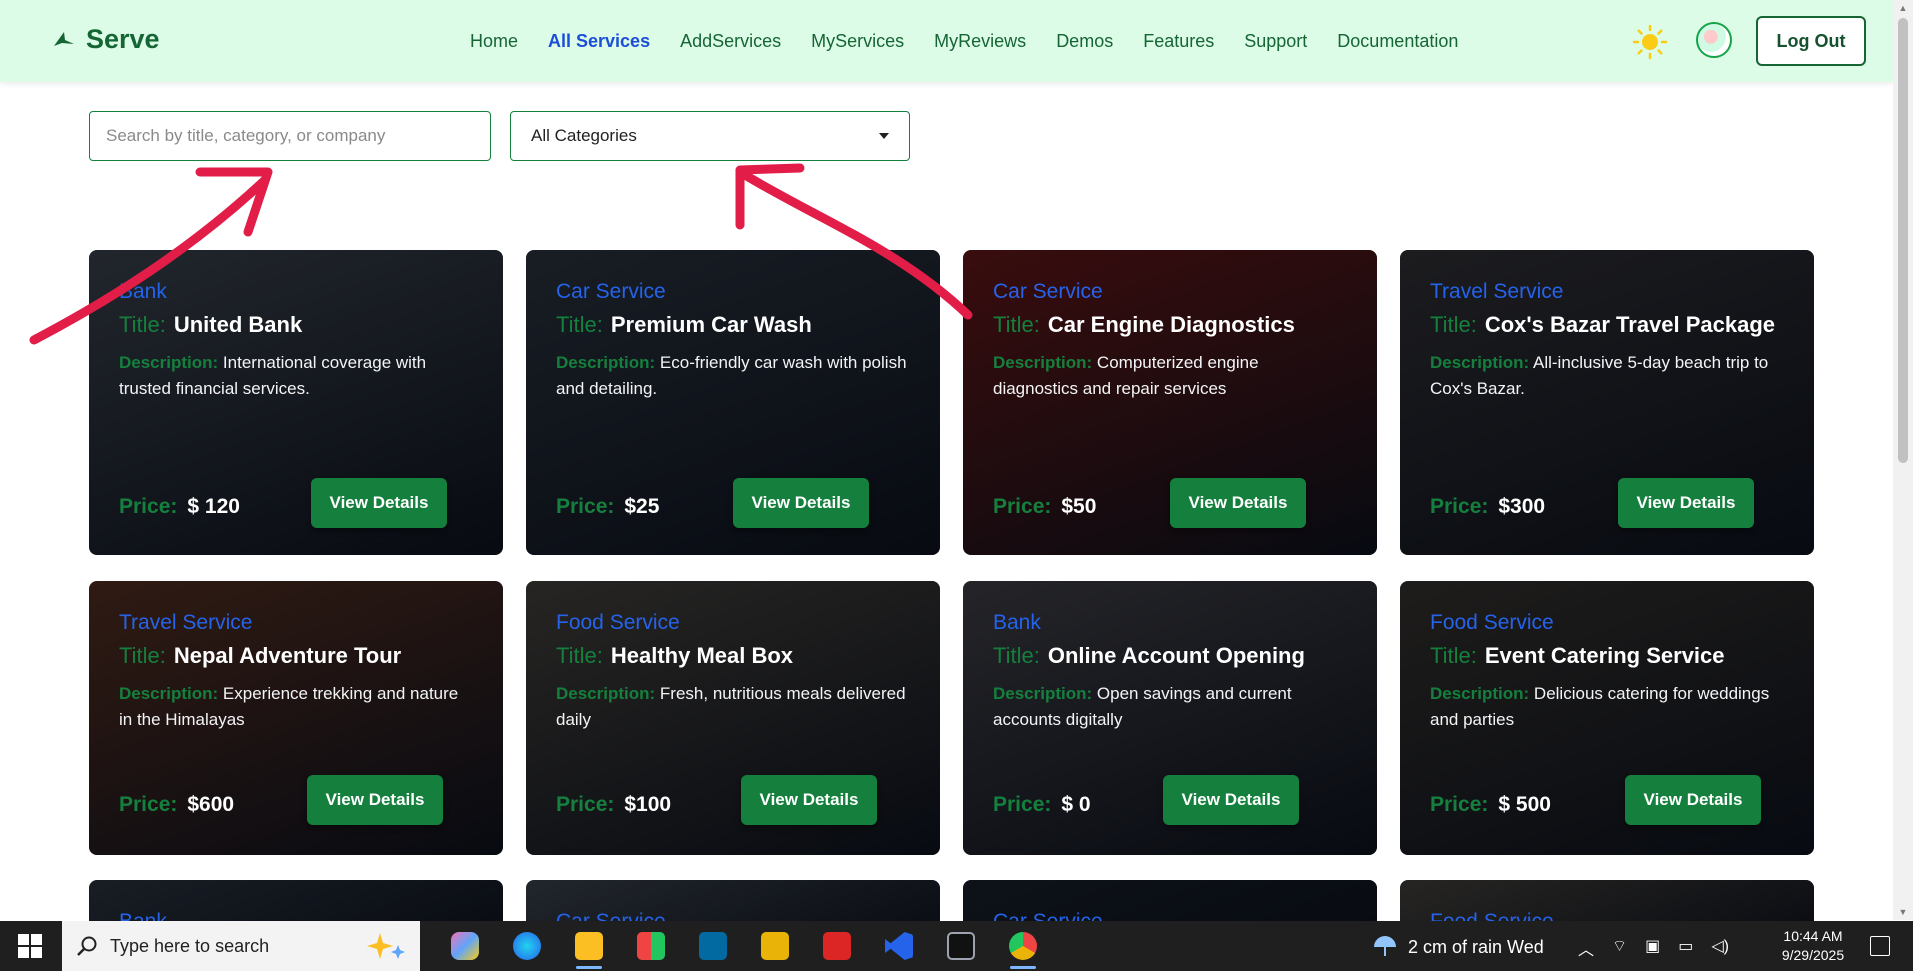  I want to click on card-price-value: $600, so click(211, 804).